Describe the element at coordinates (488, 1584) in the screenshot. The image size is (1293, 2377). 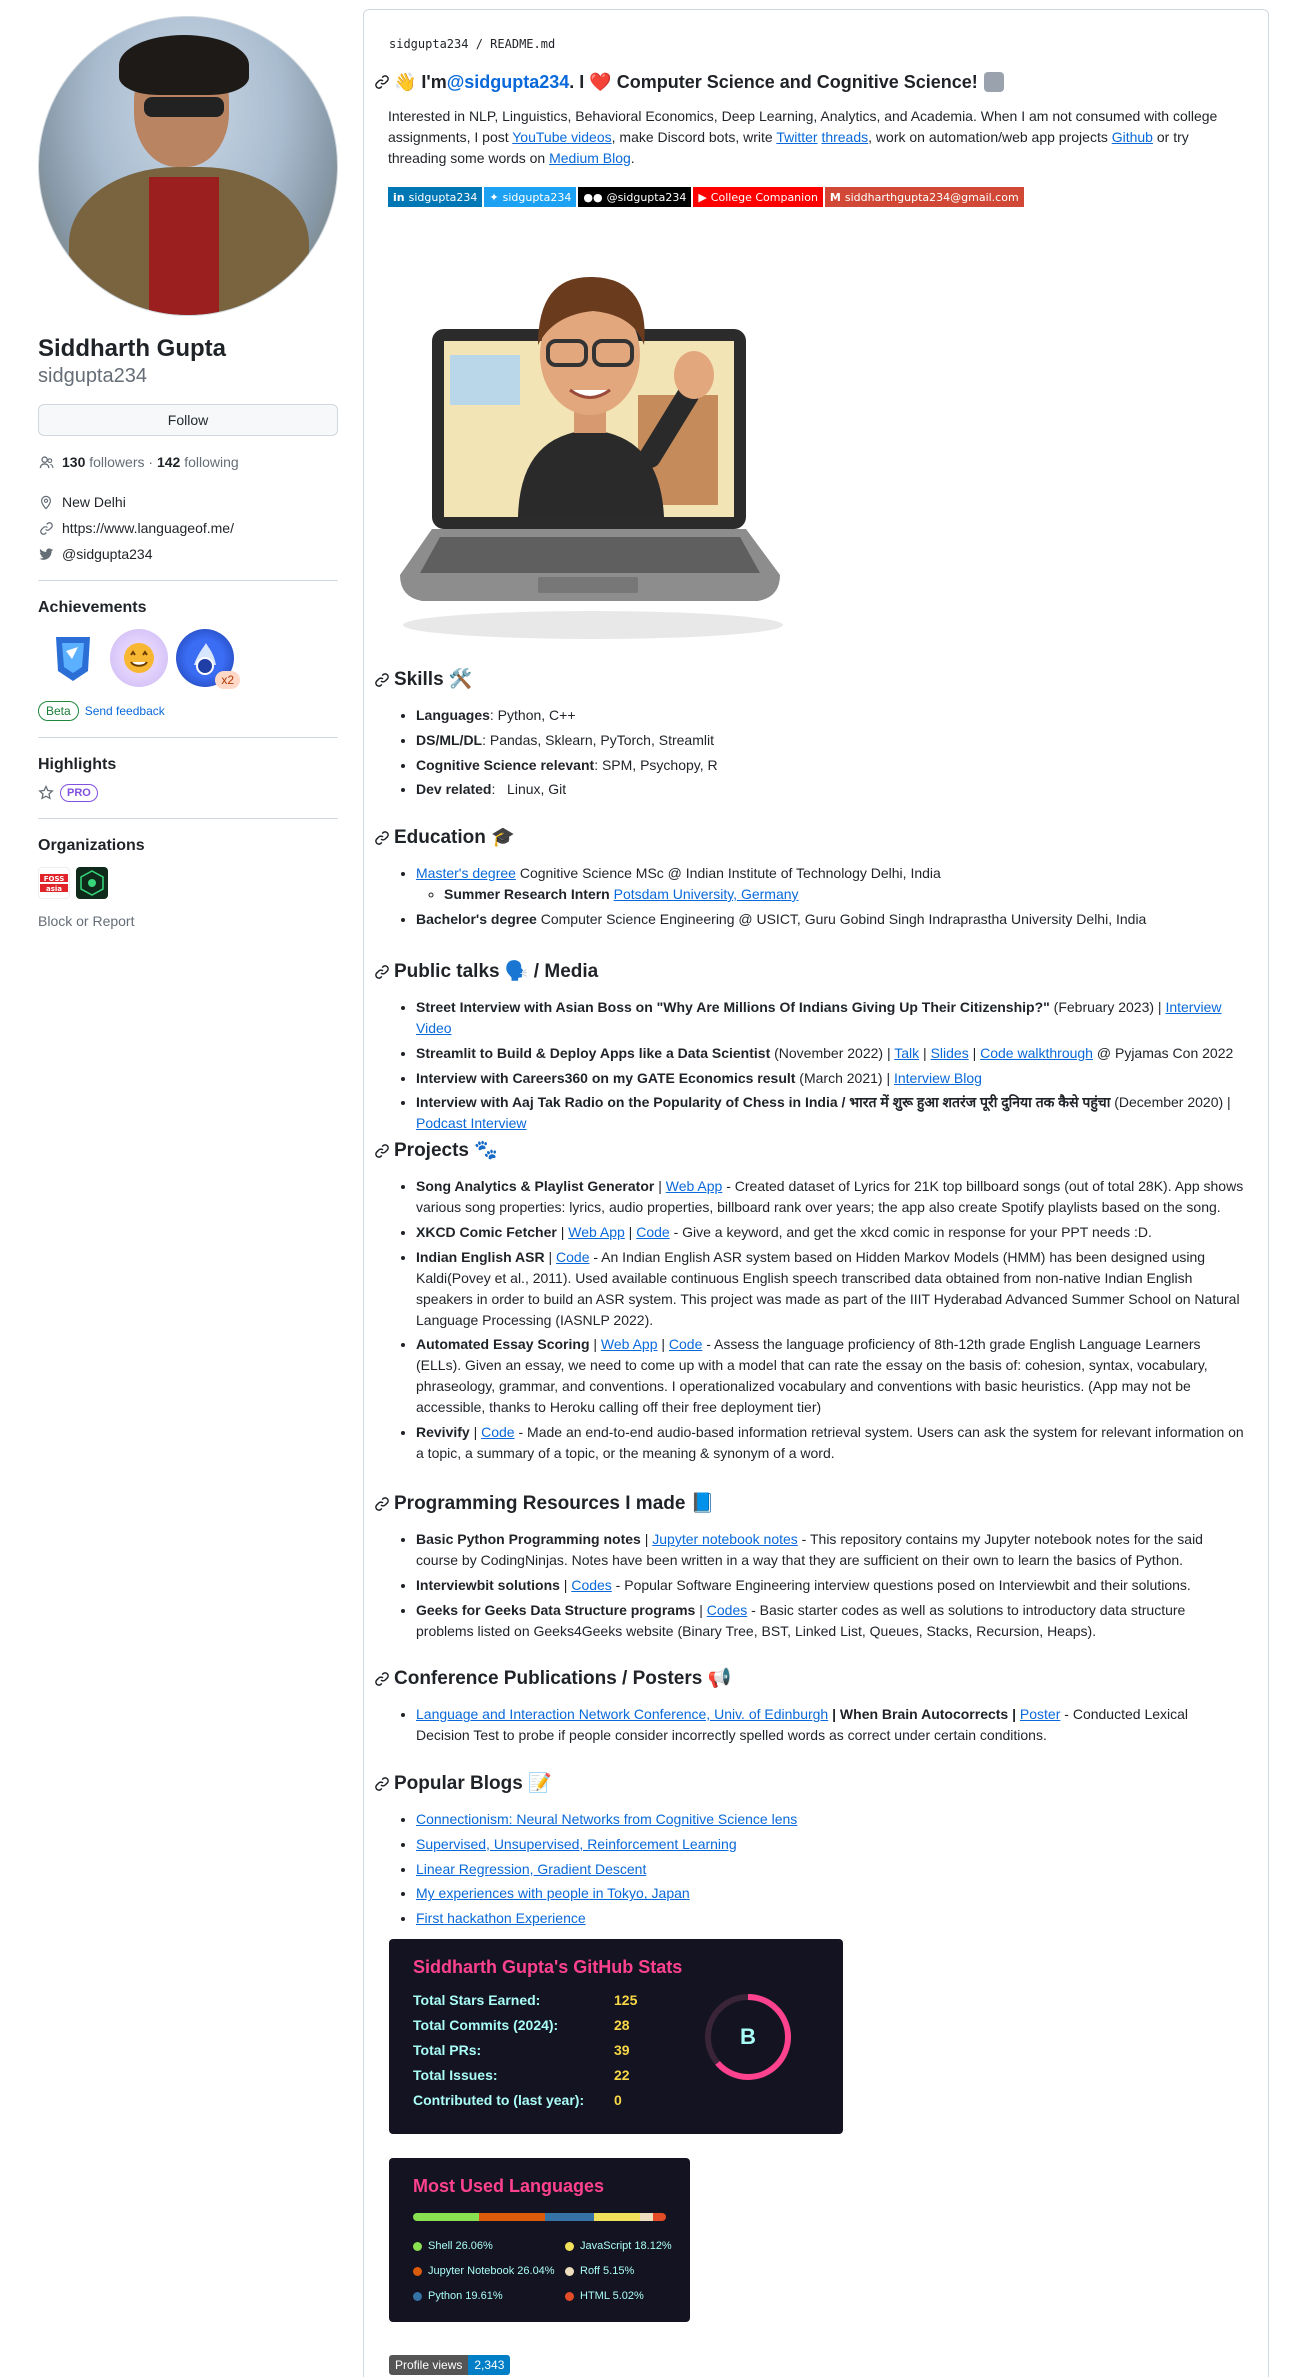
I see `resource-title: Interviewbit solutions` at that location.